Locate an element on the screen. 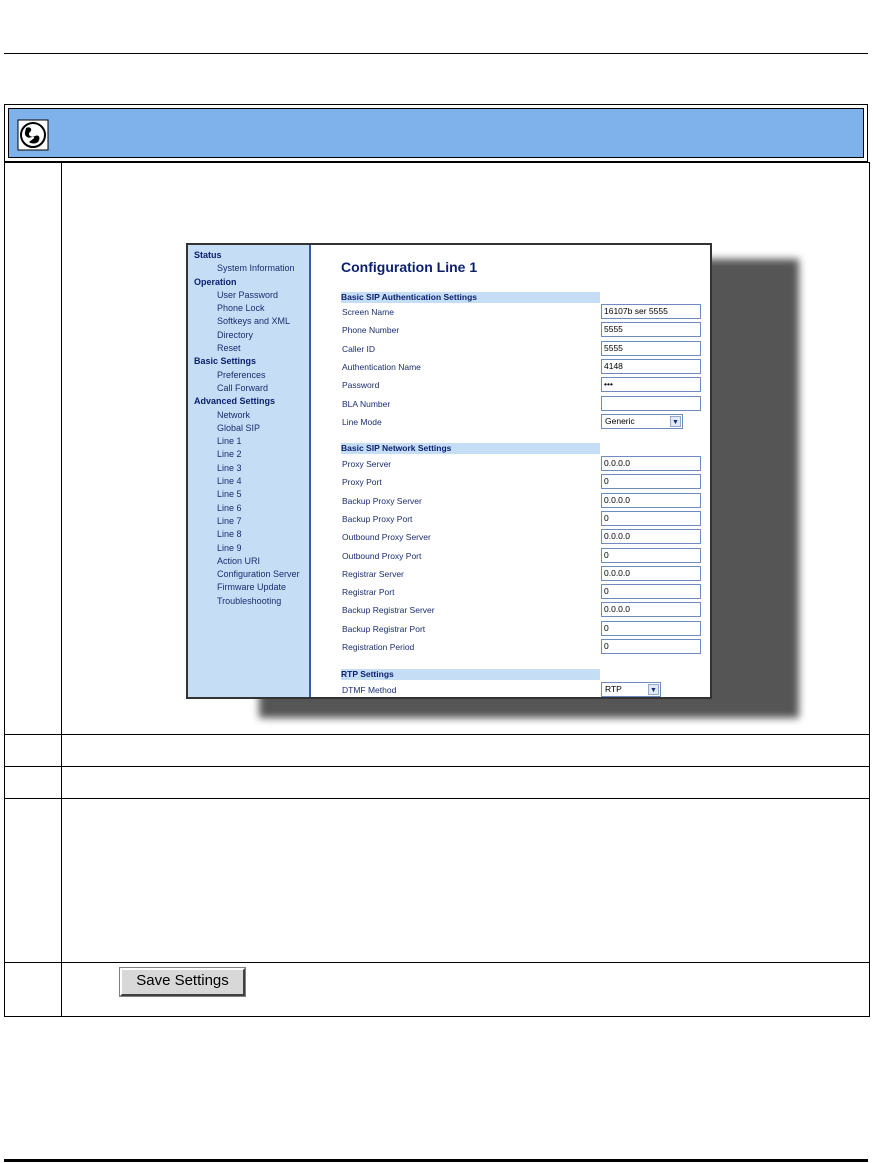  setting-row: Backup Proxy Server 0.0.0.0 is located at coordinates (522, 500).